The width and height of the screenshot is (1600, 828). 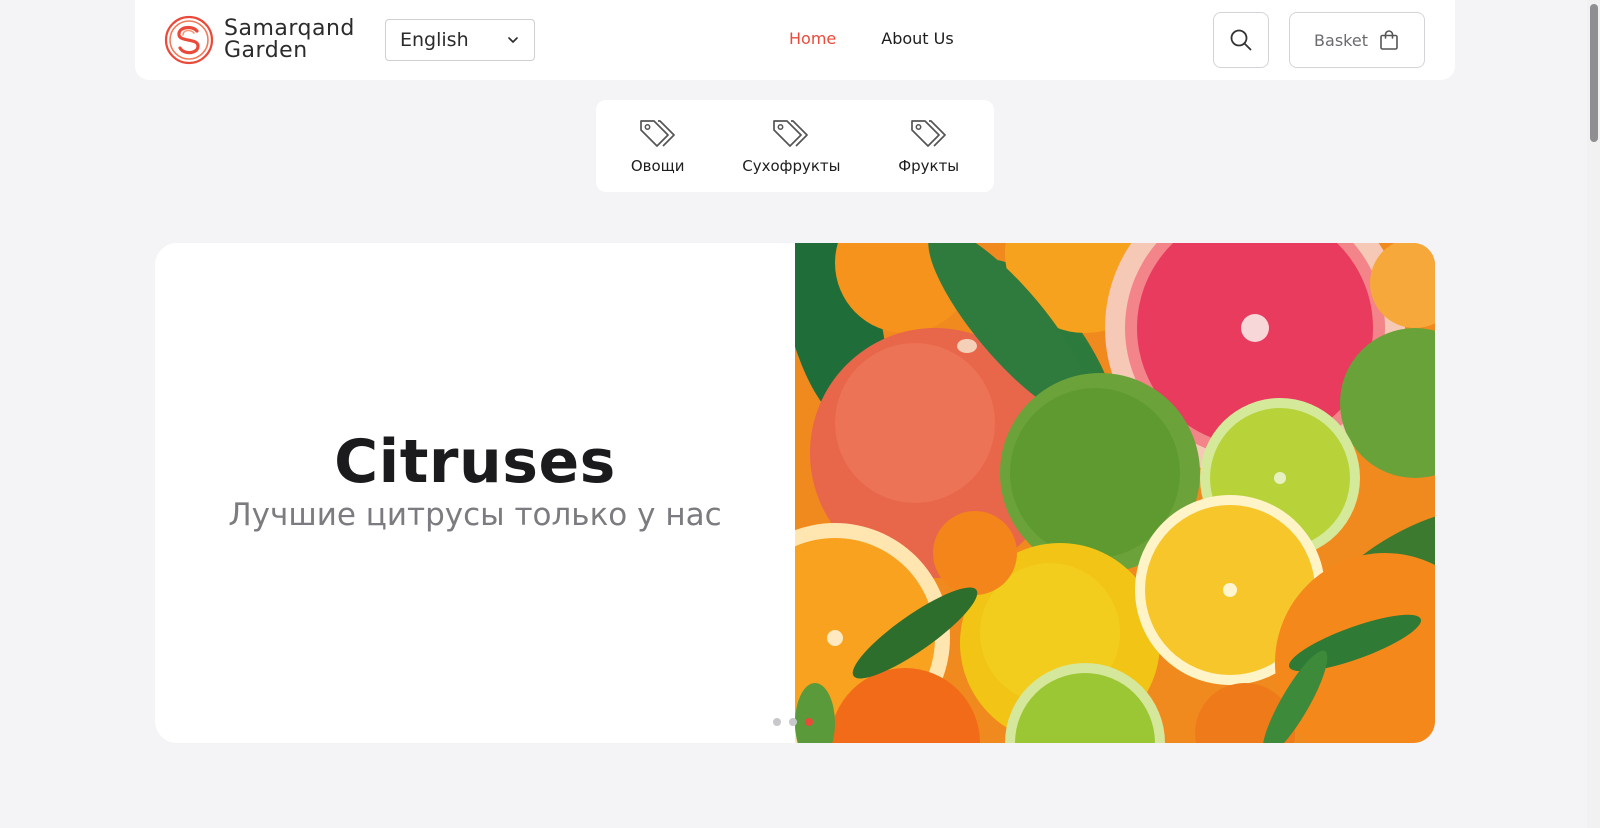 What do you see at coordinates (1341, 40) in the screenshot?
I see `basket-label: Basket` at bounding box center [1341, 40].